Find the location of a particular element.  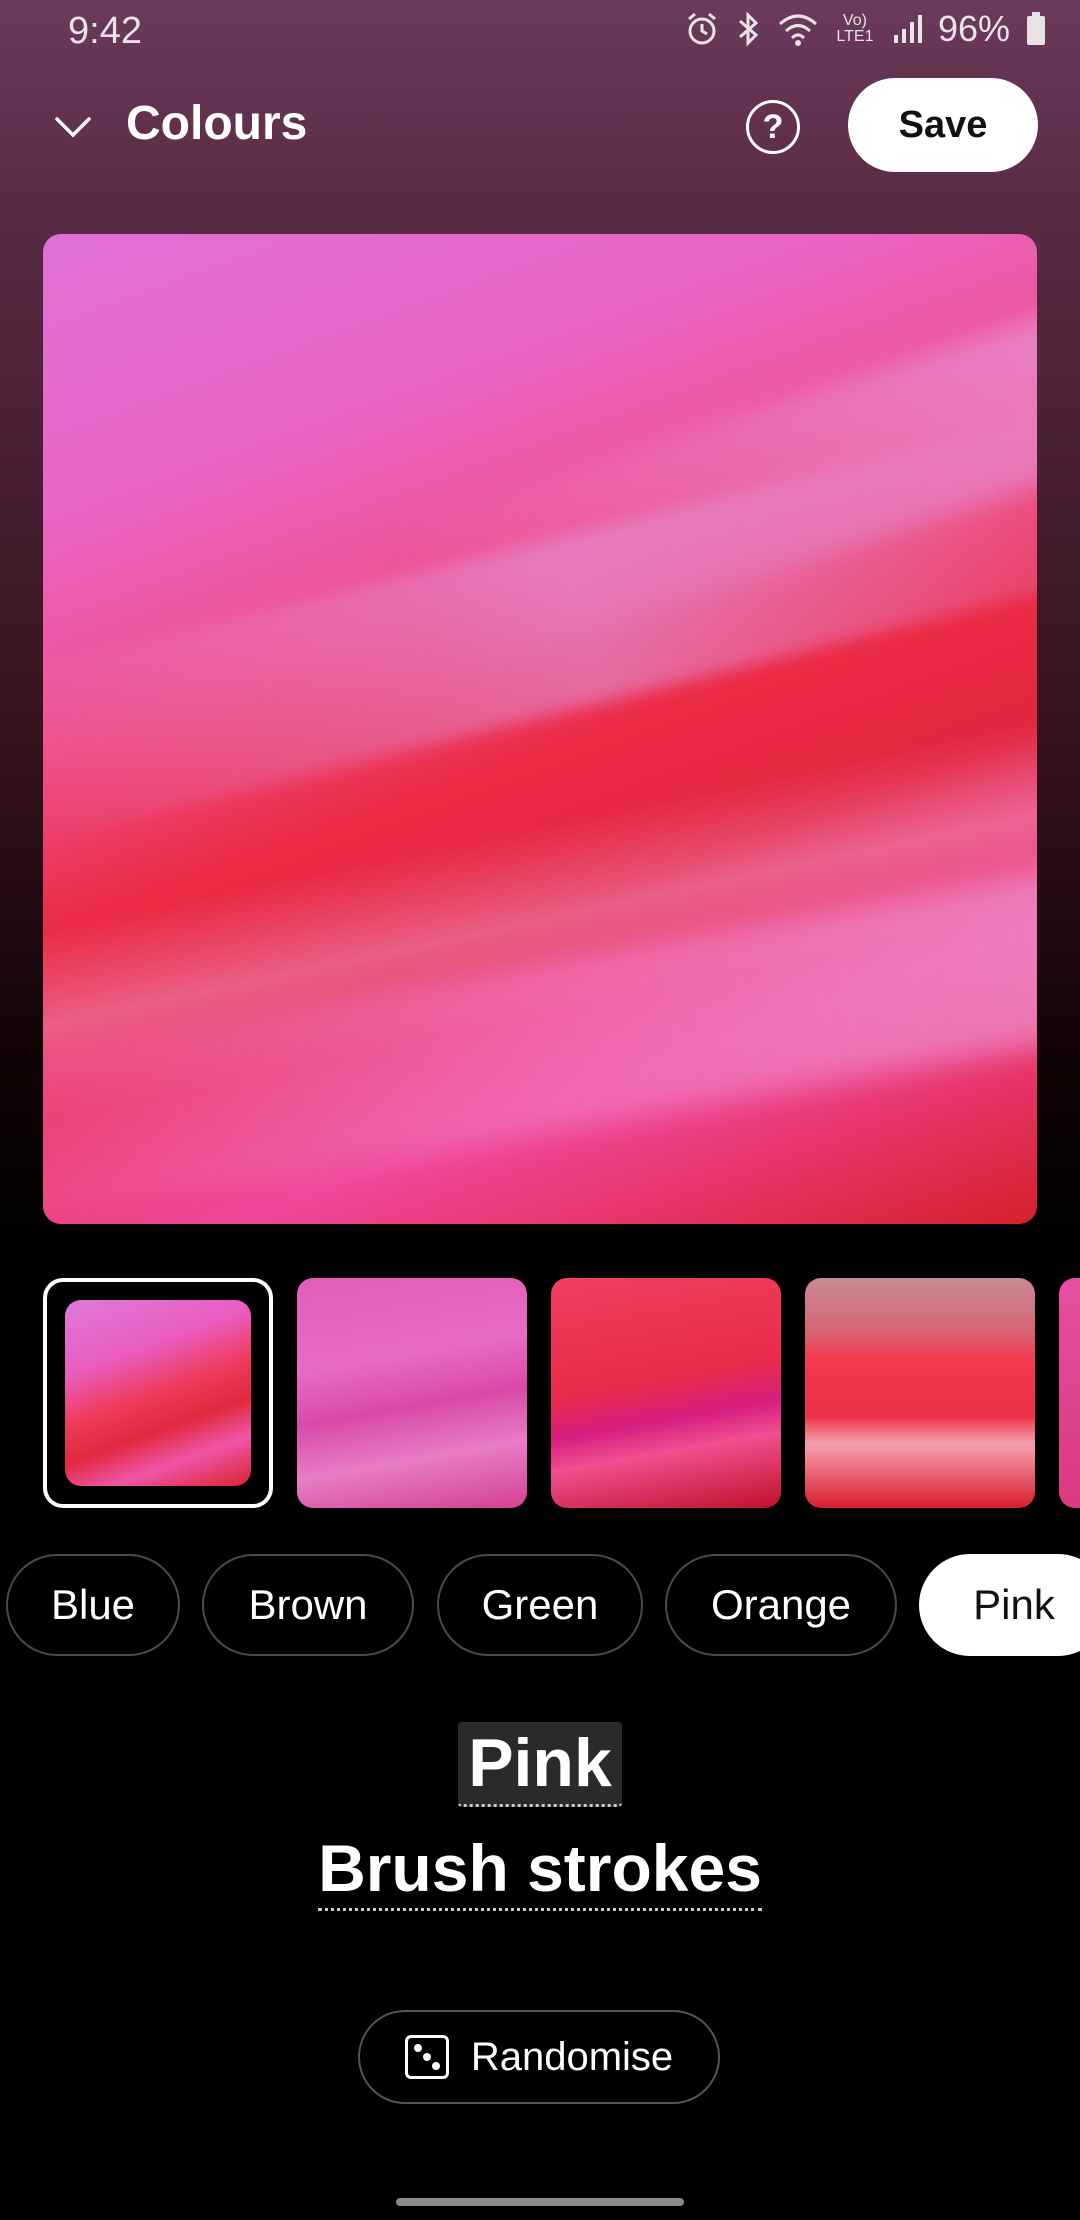

selected-category-label: Pink is located at coordinates (540, 1764).